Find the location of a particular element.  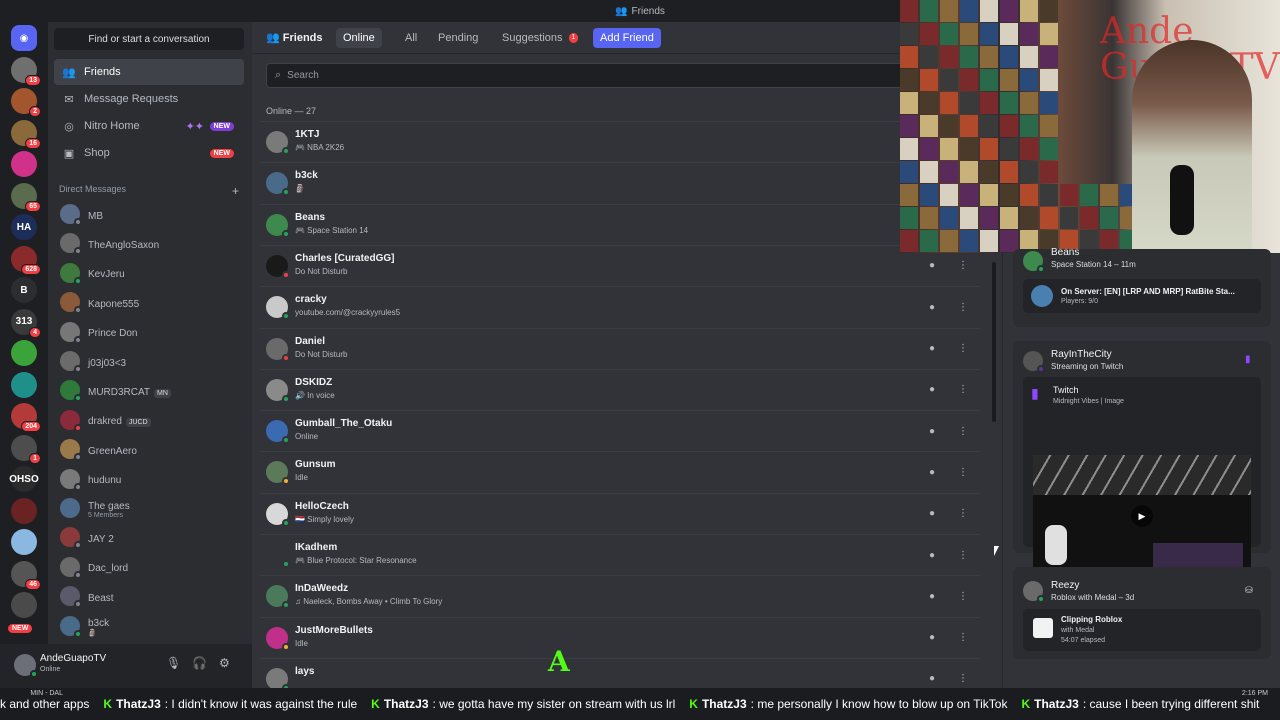

server-icon: 628 is located at coordinates (26, 260).